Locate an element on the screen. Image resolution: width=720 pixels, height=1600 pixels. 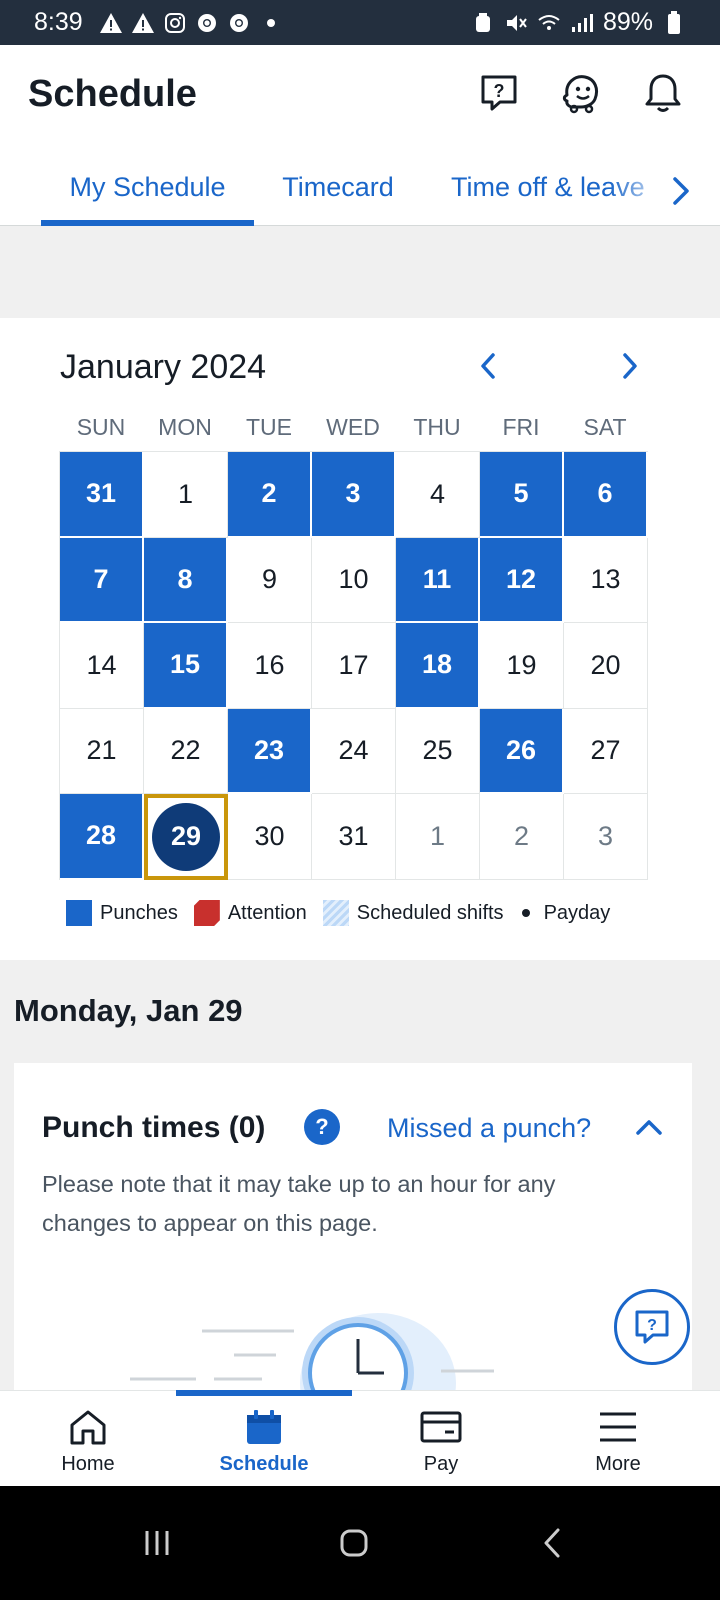
tab-label: Timecard is located at coordinates (338, 187).